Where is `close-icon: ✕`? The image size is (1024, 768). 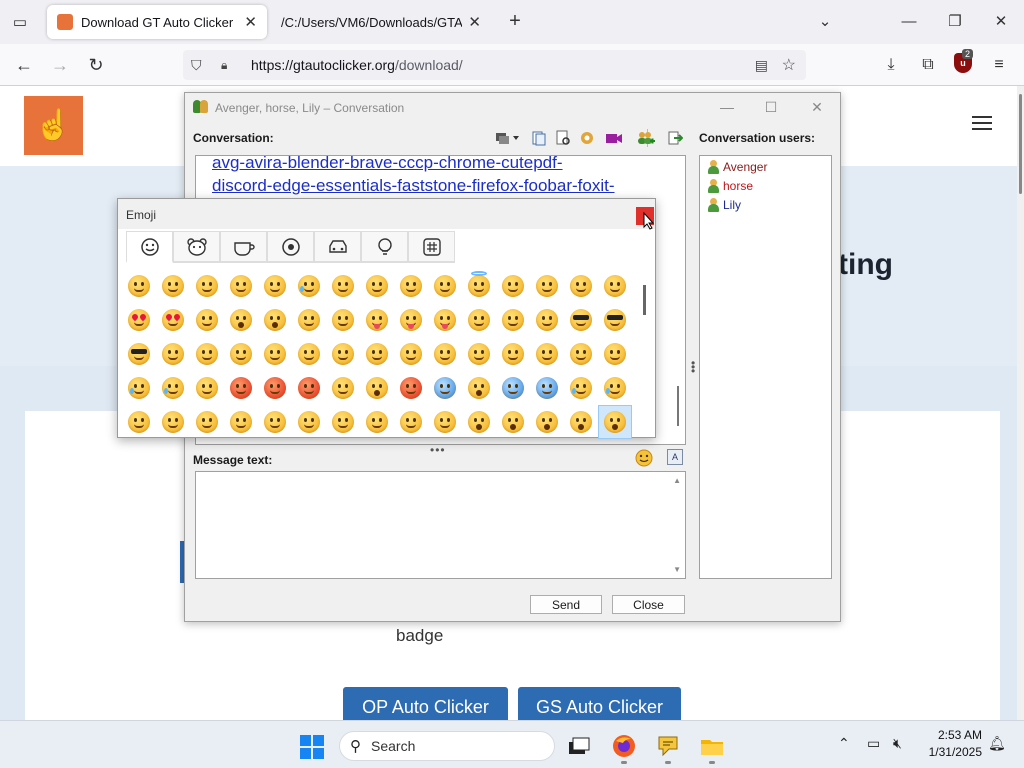
close-icon: ✕ is located at coordinates (817, 107).